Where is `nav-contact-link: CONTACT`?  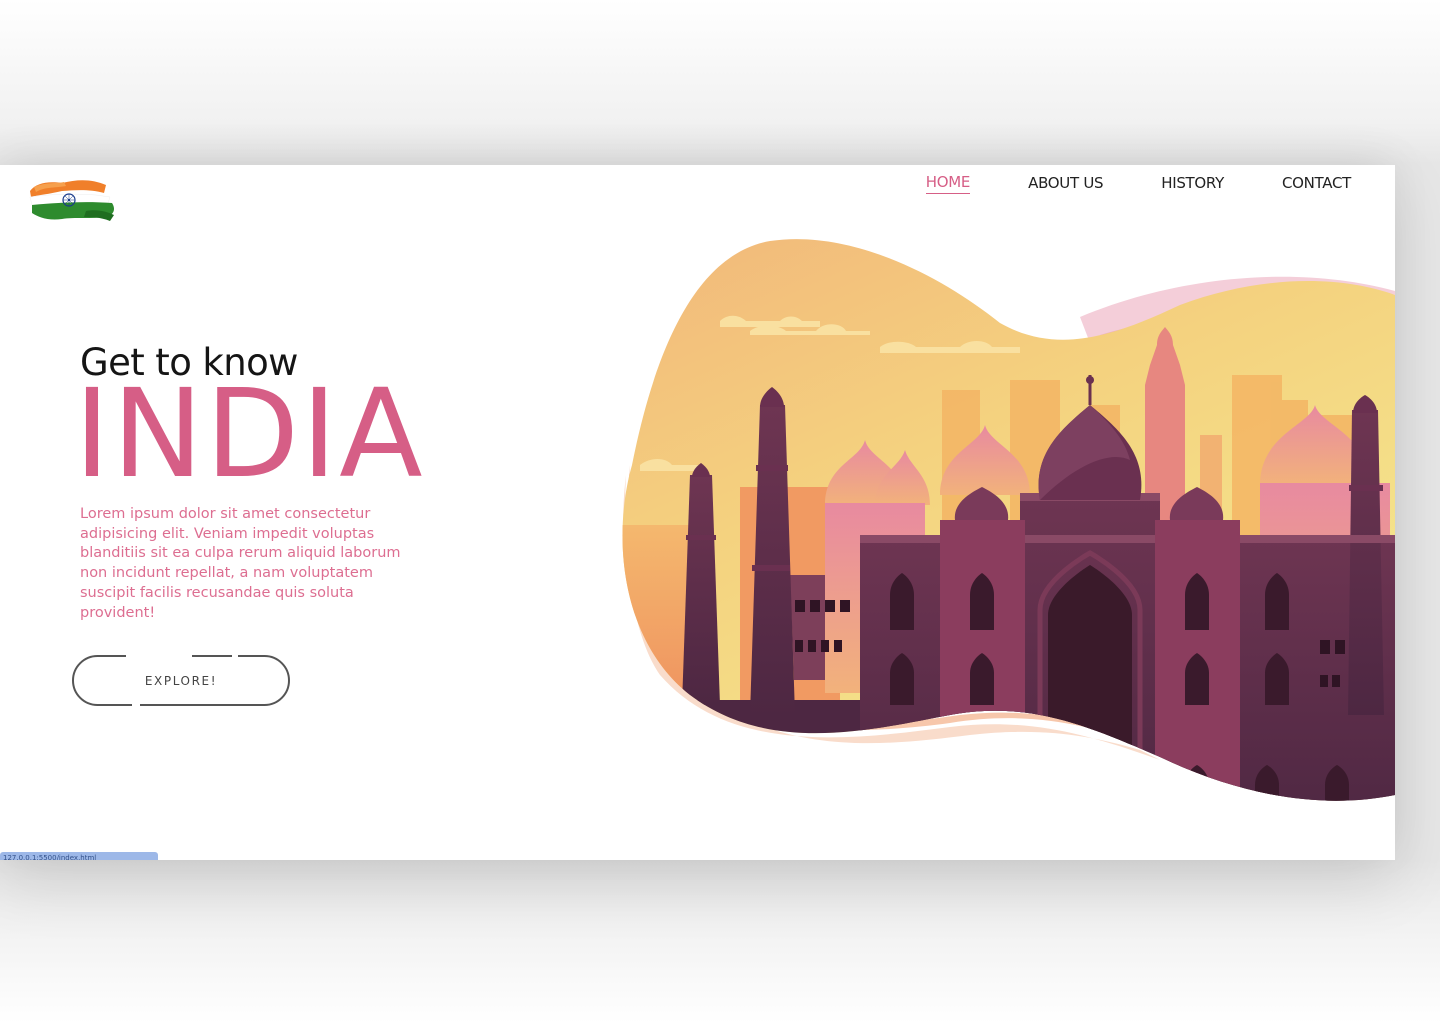
nav-contact-link: CONTACT is located at coordinates (1316, 184).